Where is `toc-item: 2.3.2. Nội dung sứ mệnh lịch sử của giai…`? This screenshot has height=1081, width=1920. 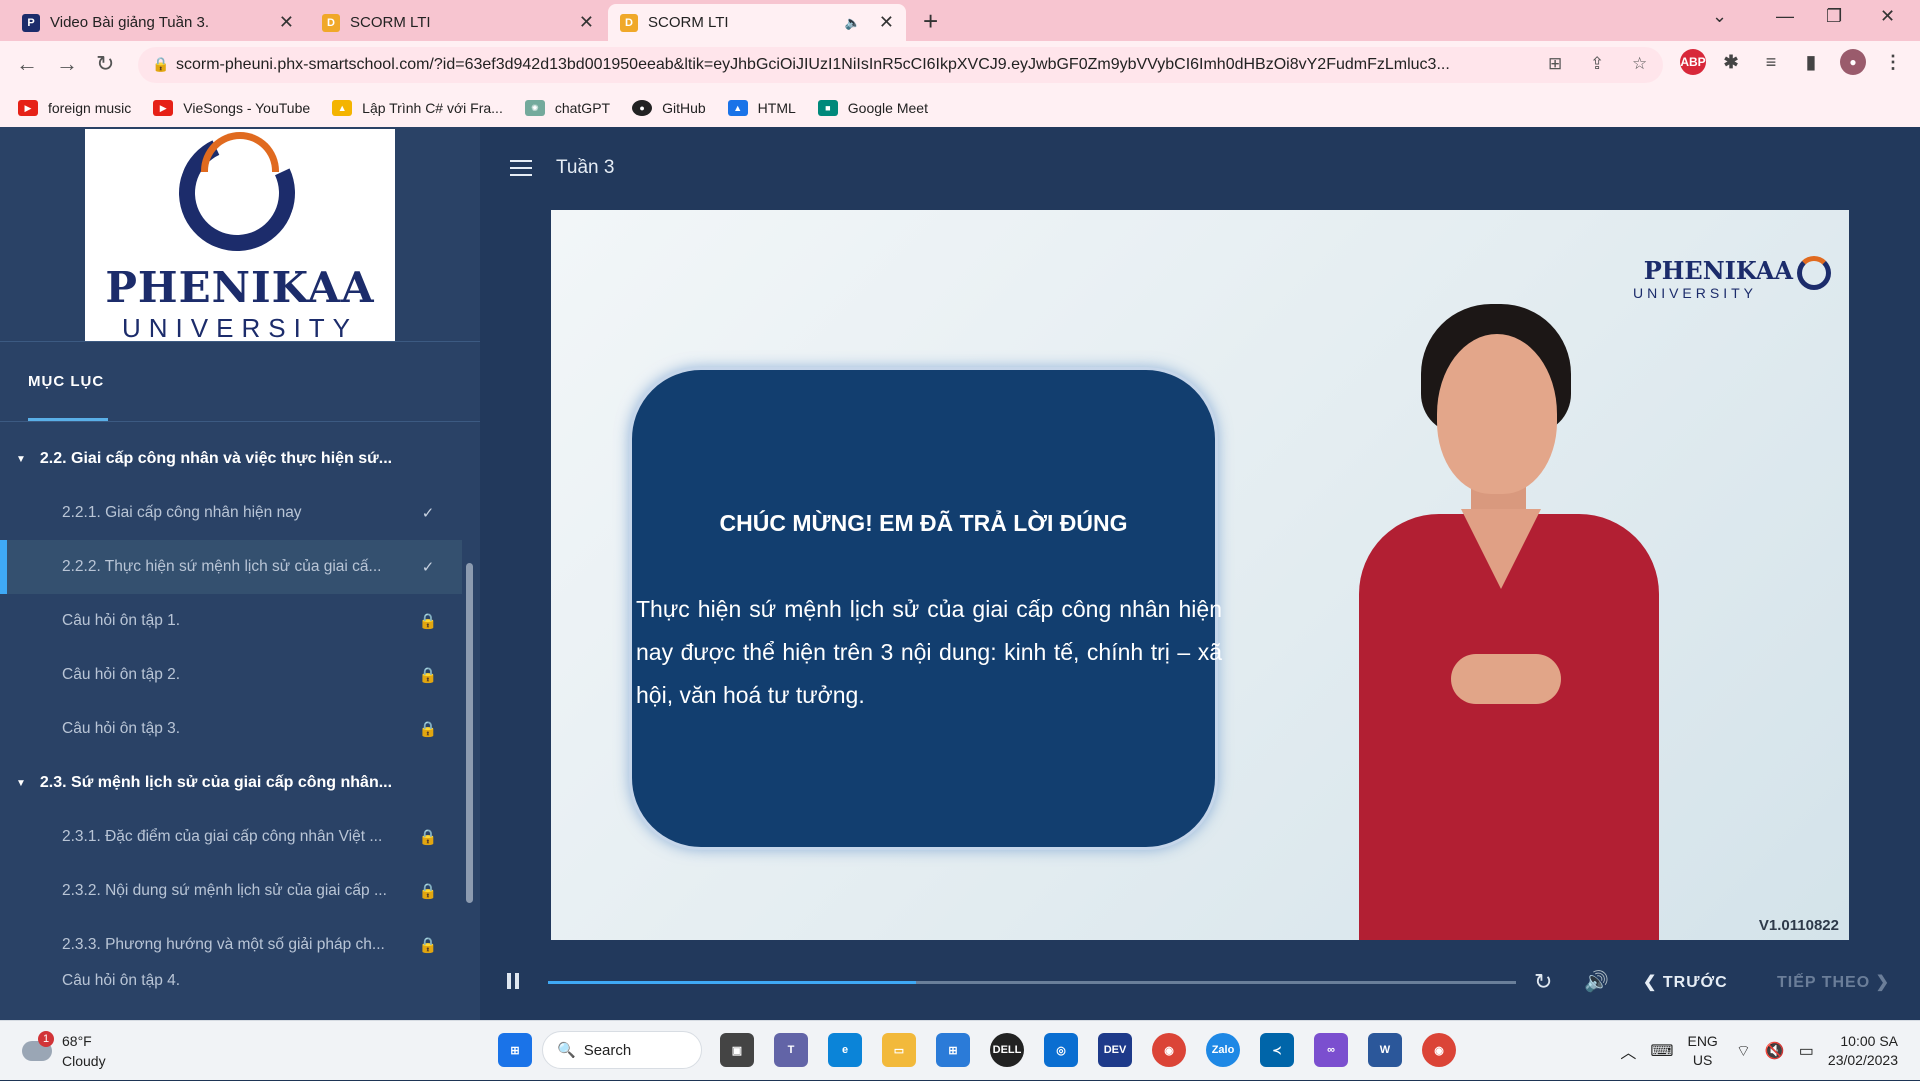 toc-item: 2.3.2. Nội dung sứ mệnh lịch sử của giai… is located at coordinates (231, 891).